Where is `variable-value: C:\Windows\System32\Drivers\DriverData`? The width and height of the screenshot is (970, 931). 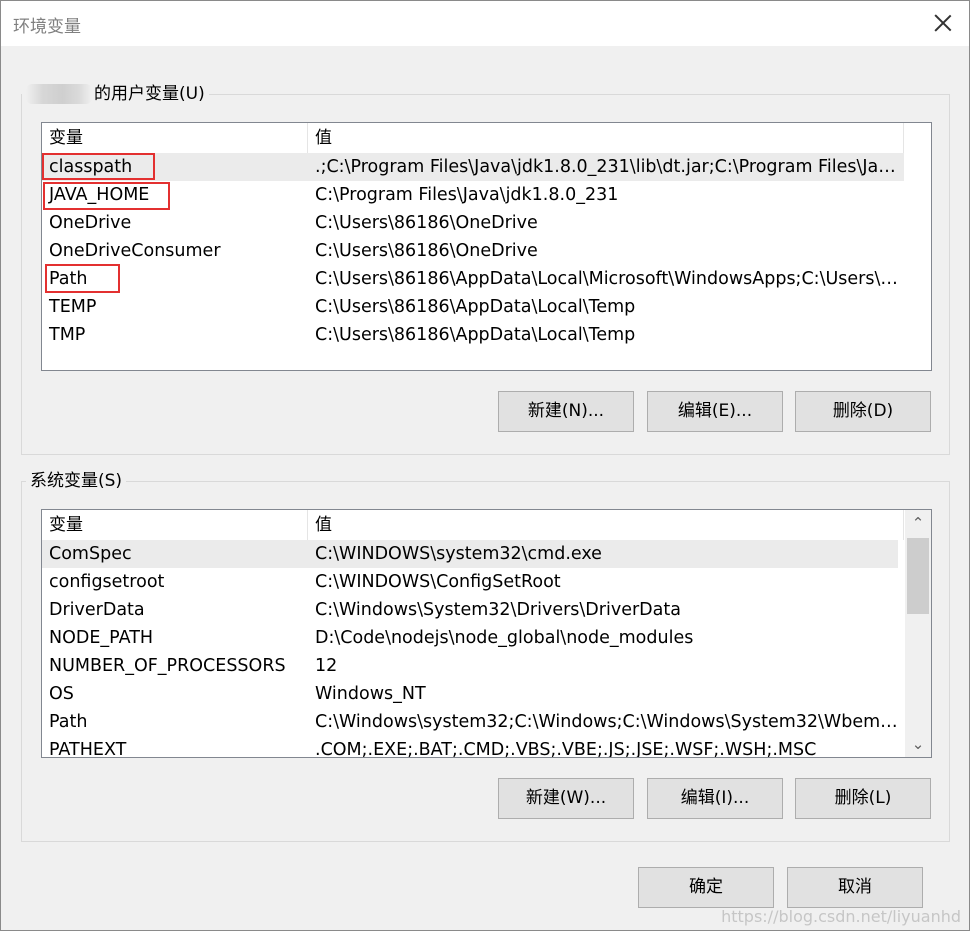
variable-value: C:\Windows\System32\Drivers\DriverData is located at coordinates (498, 610).